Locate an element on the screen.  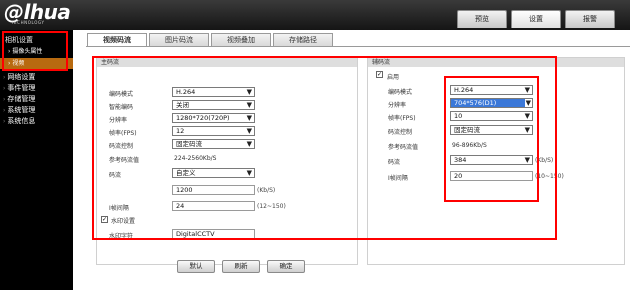
sub-fps-value: 10 is located at coordinates (458, 116).